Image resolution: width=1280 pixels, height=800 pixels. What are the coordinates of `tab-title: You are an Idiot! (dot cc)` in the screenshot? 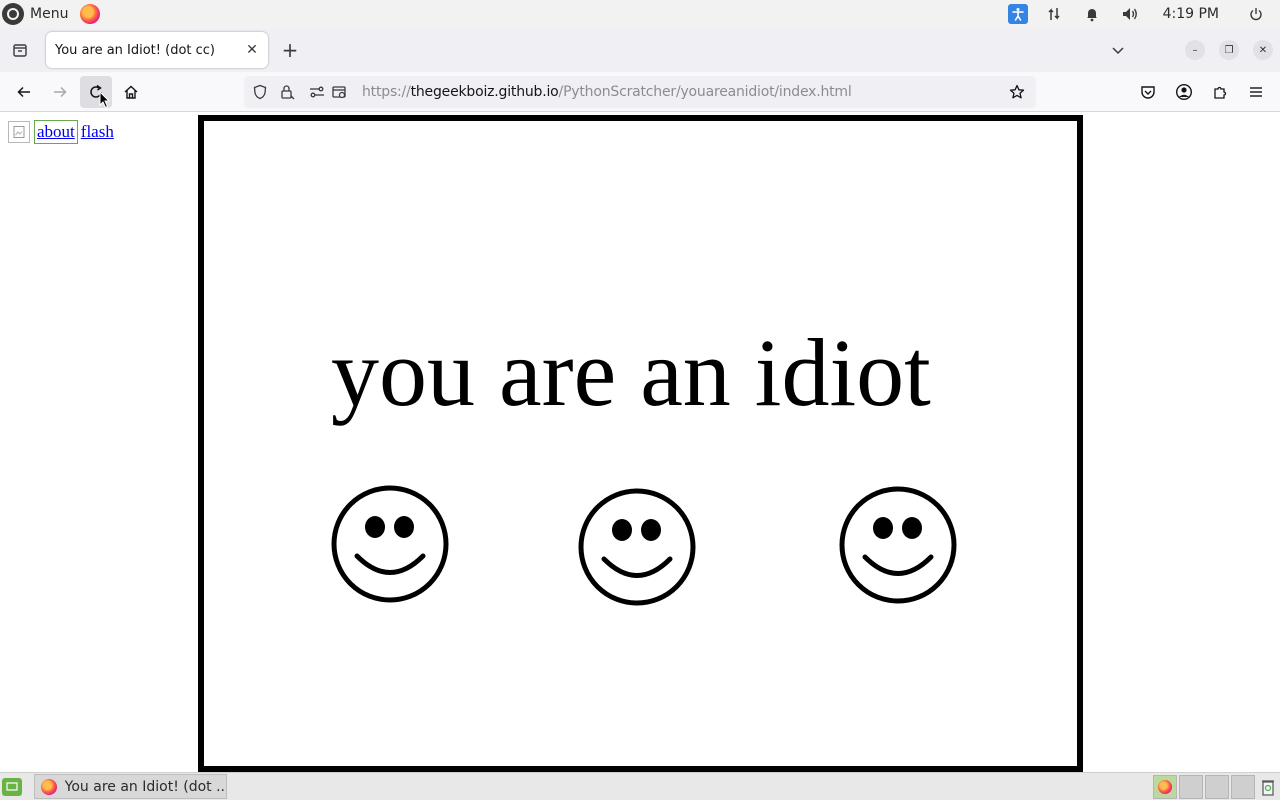 It's located at (135, 50).